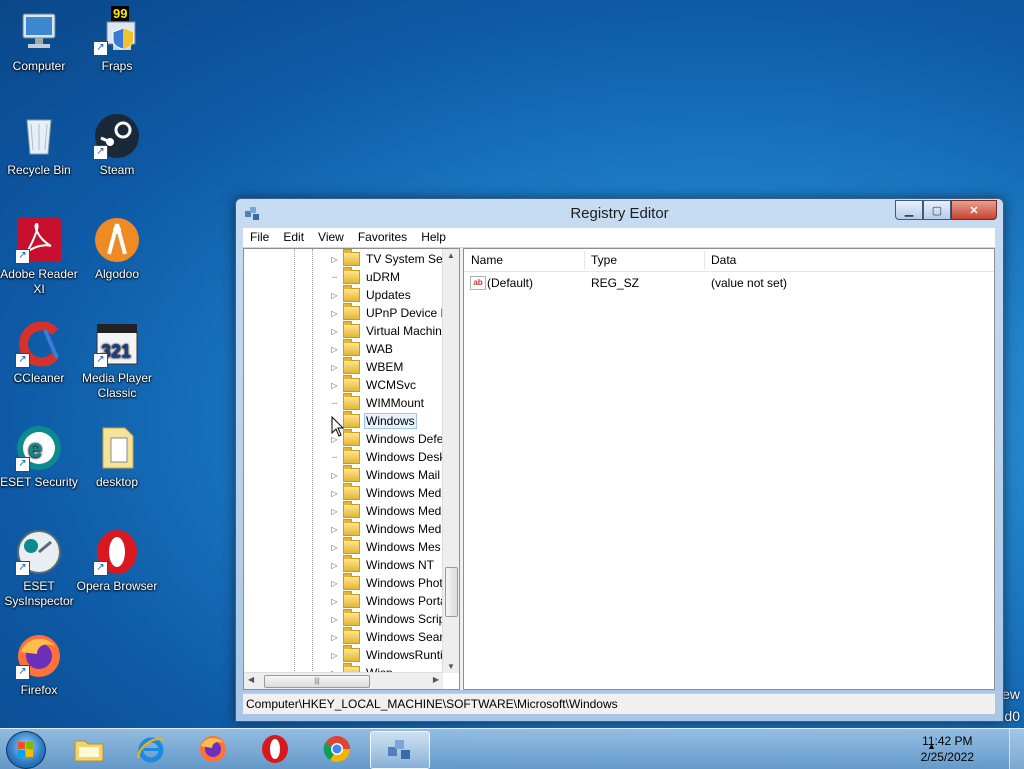 This screenshot has height=769, width=1024. I want to click on tree-item: ▷ WBEM, so click(367, 366).